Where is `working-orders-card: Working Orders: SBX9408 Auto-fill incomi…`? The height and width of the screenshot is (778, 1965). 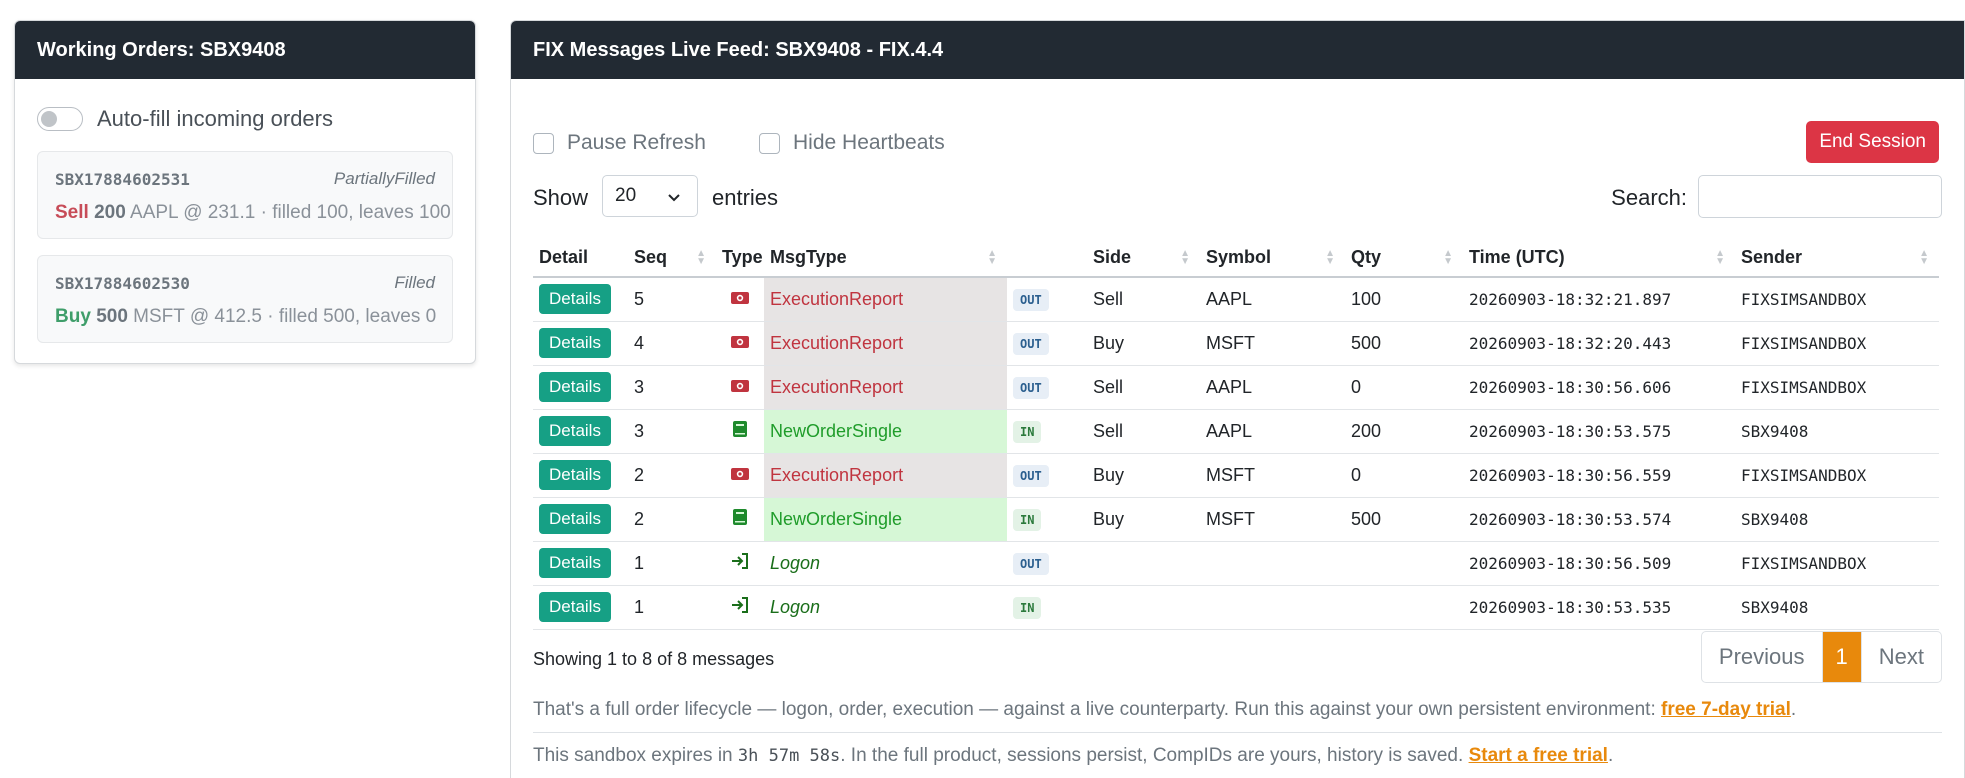 working-orders-card: Working Orders: SBX9408 Auto-fill incomi… is located at coordinates (245, 192).